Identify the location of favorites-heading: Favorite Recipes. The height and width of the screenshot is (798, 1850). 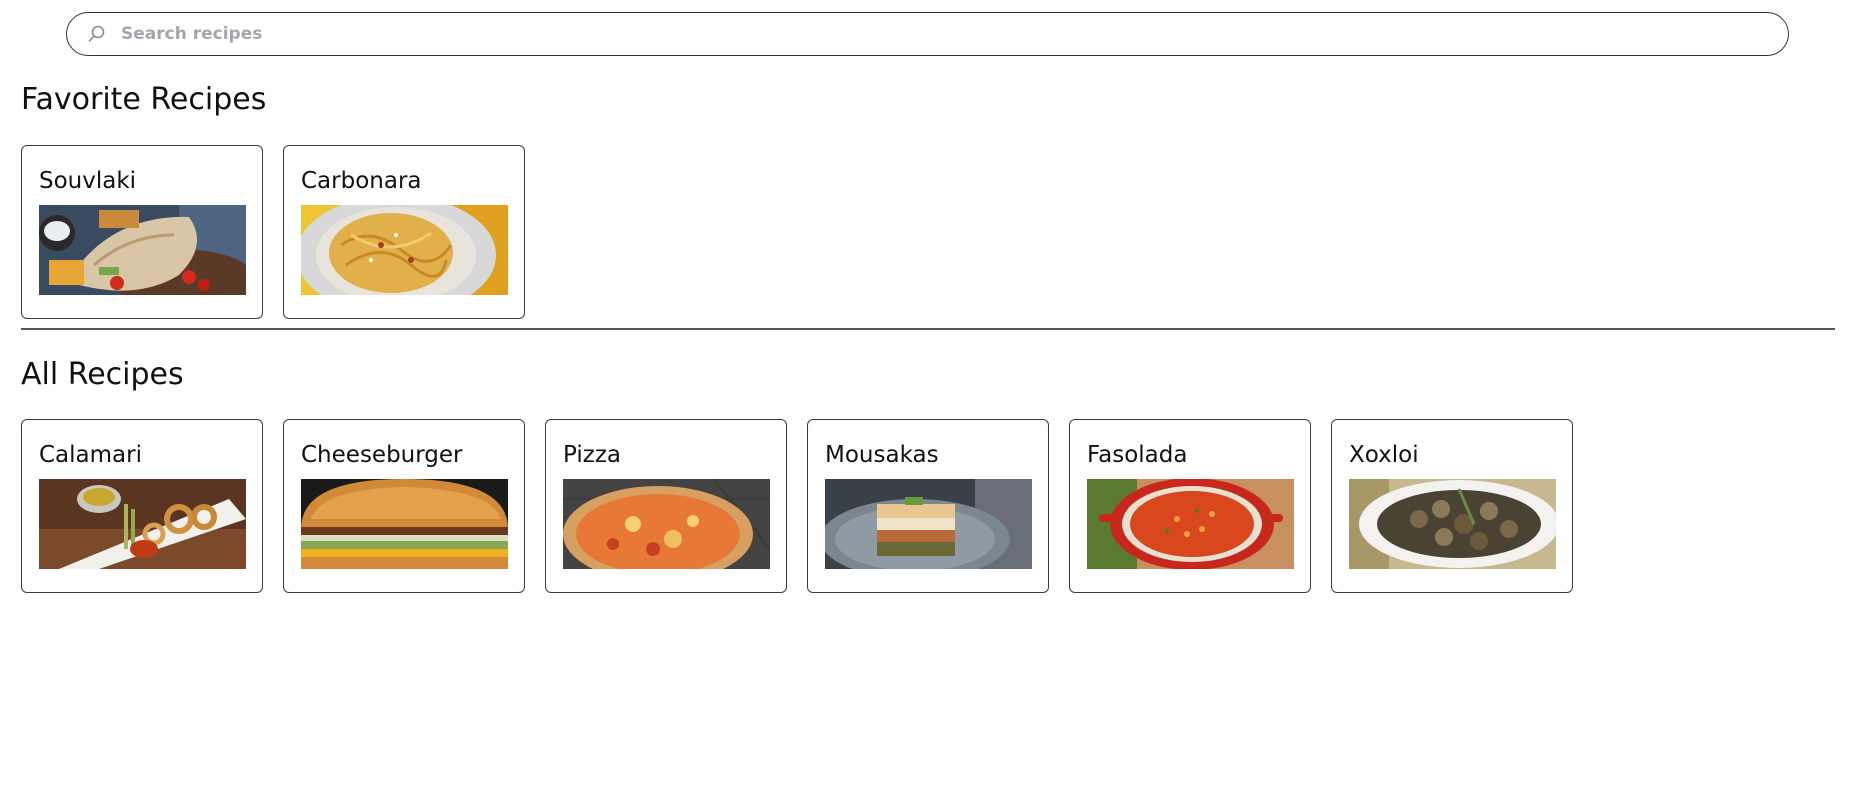
(144, 99).